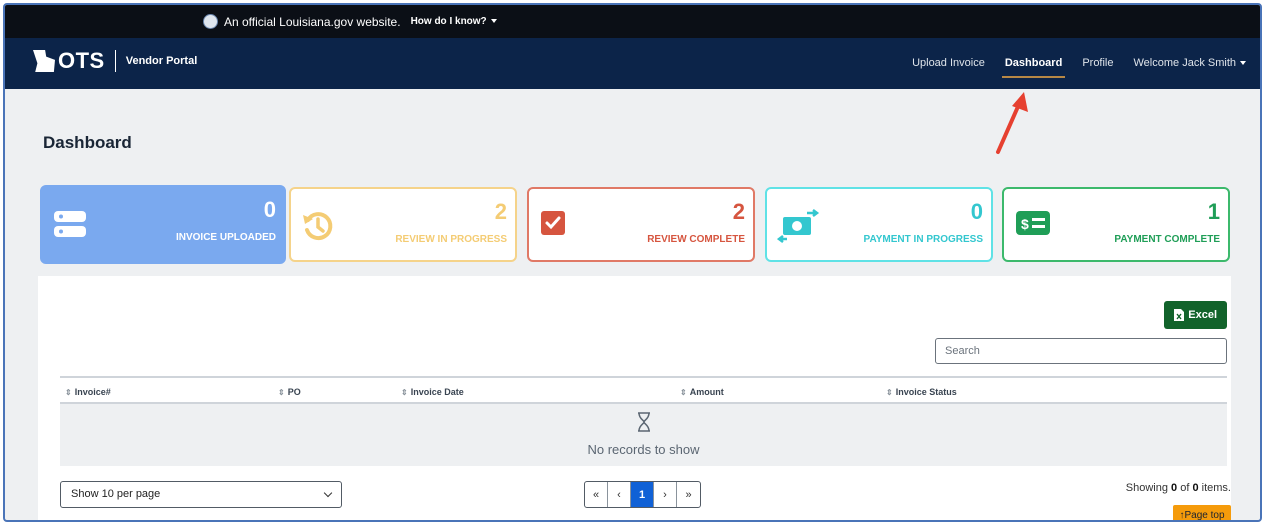  I want to click on card-label: INVOICE UPLOADED, so click(225, 237).